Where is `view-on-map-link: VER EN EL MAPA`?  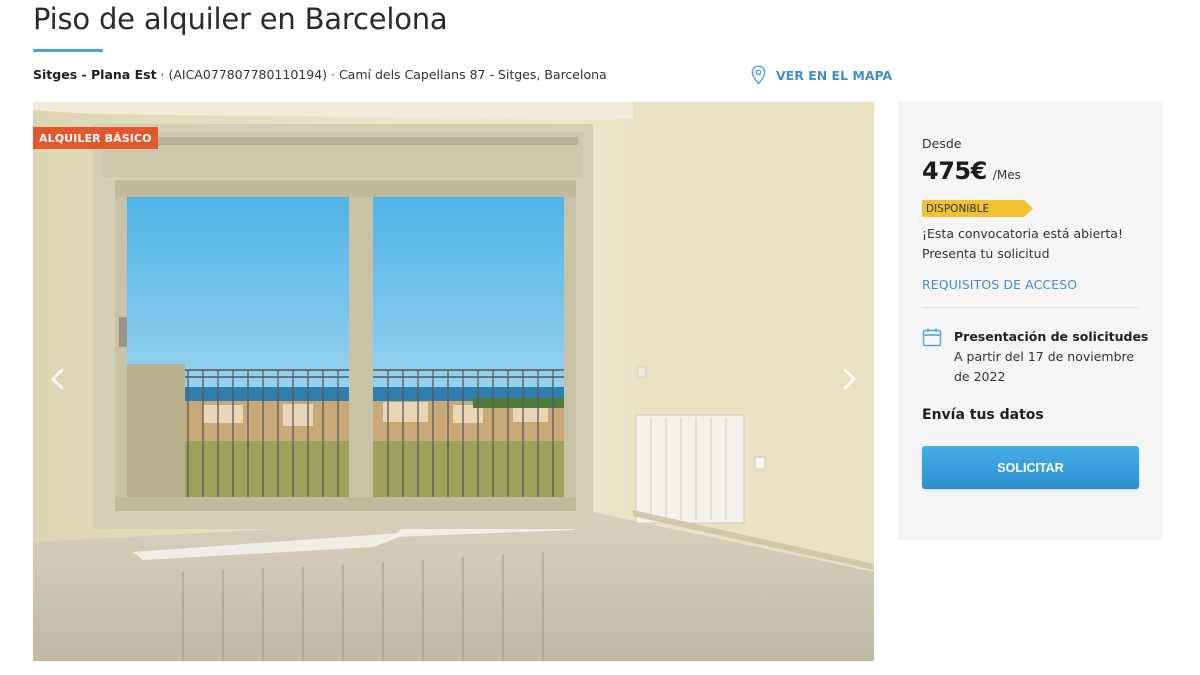
view-on-map-link: VER EN EL MAPA is located at coordinates (821, 75).